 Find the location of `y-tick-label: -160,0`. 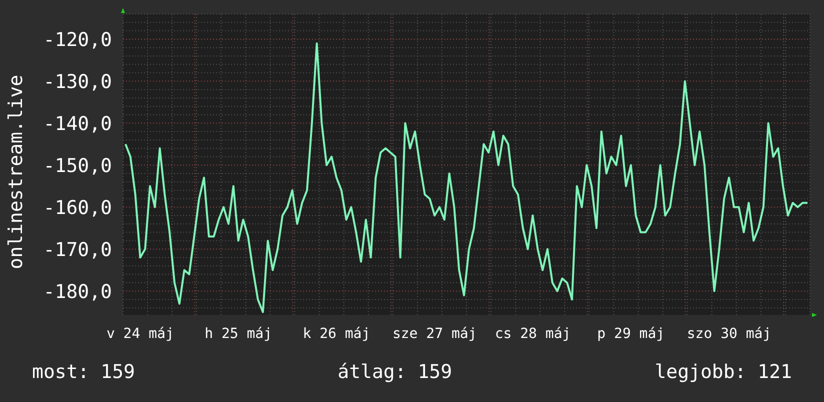

y-tick-label: -160,0 is located at coordinates (77, 208).